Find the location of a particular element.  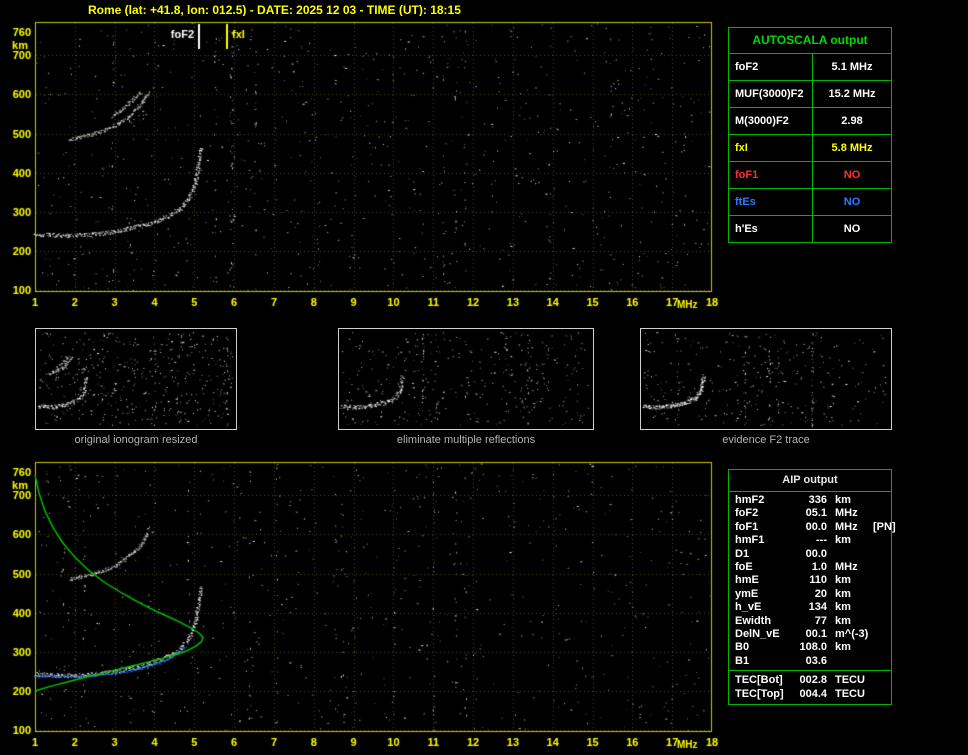

autoscala-row: M(3000)F2 2.98 is located at coordinates (810, 121).